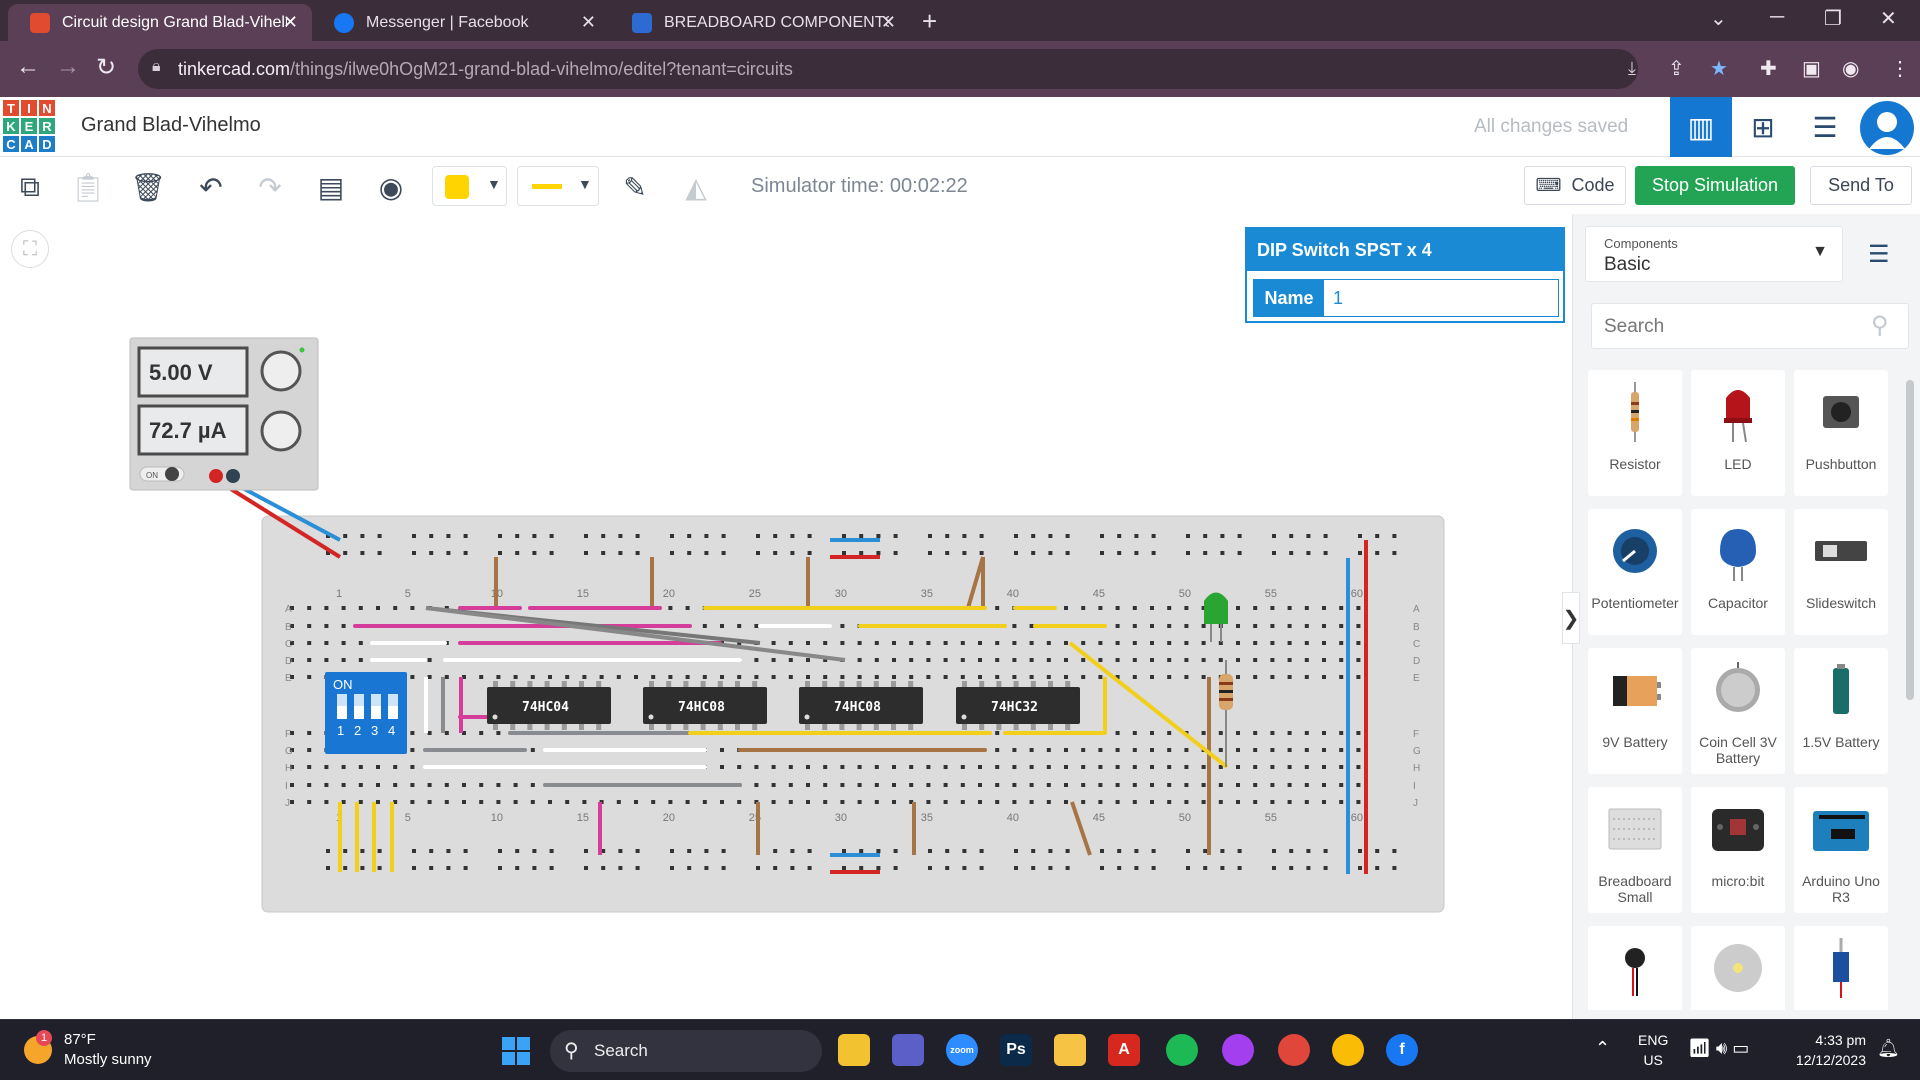  What do you see at coordinates (1900, 68) in the screenshot?
I see `menu-kebab-icon: ⋮` at bounding box center [1900, 68].